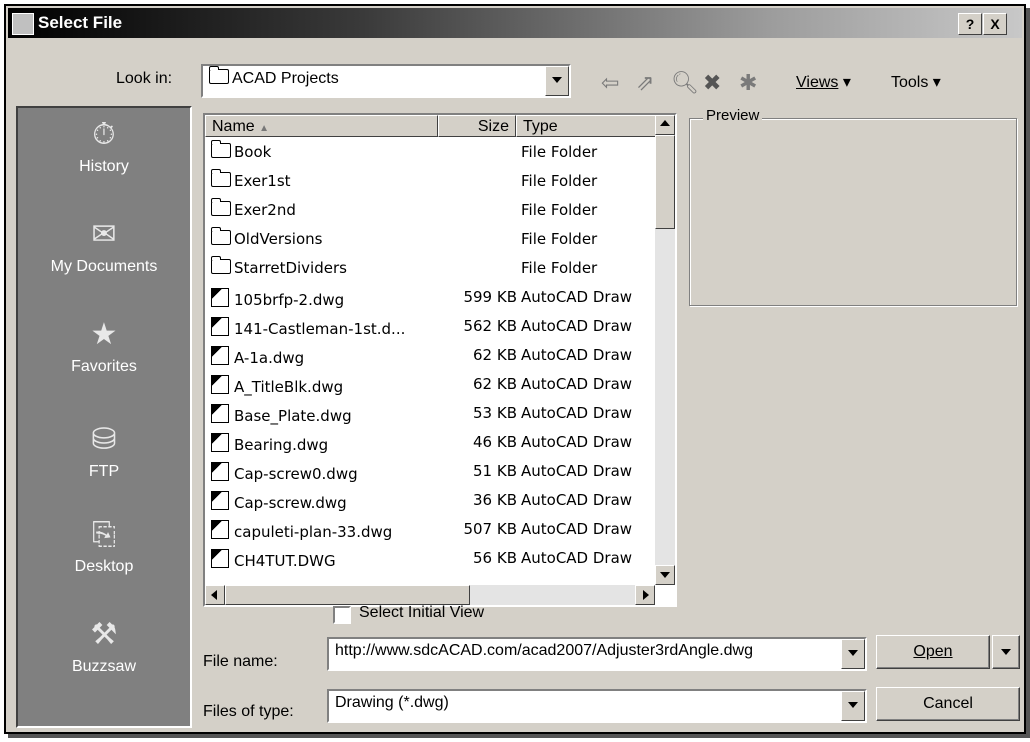  What do you see at coordinates (104, 334) in the screenshot?
I see `favorites-icon: ★` at bounding box center [104, 334].